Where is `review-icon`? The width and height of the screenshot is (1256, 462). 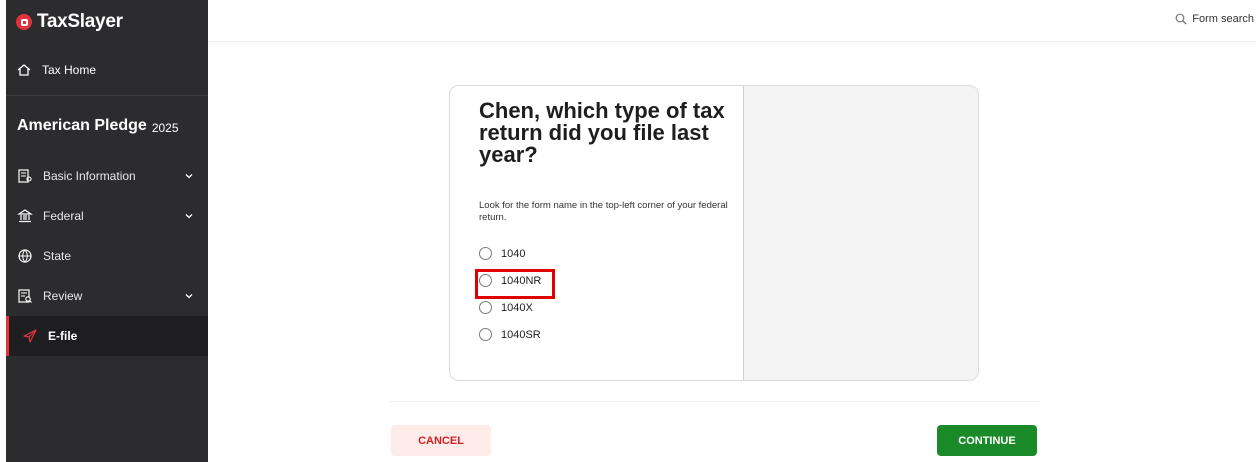
review-icon is located at coordinates (25, 296).